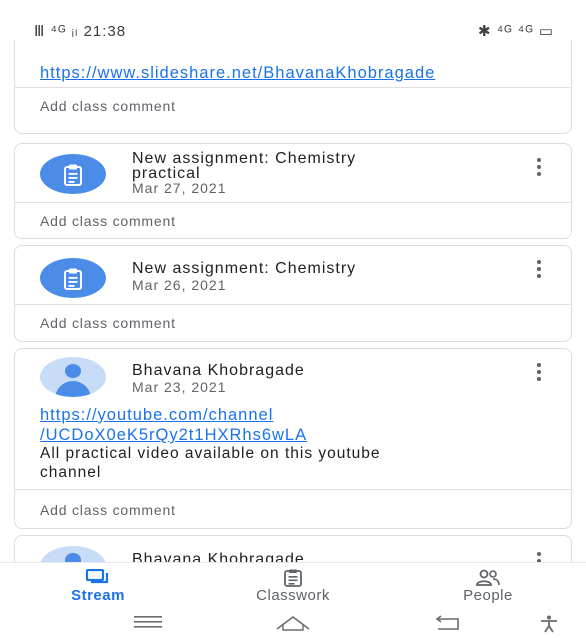 The height and width of the screenshot is (638, 586). Describe the element at coordinates (549, 624) in the screenshot. I see `accessibility-icon` at that location.